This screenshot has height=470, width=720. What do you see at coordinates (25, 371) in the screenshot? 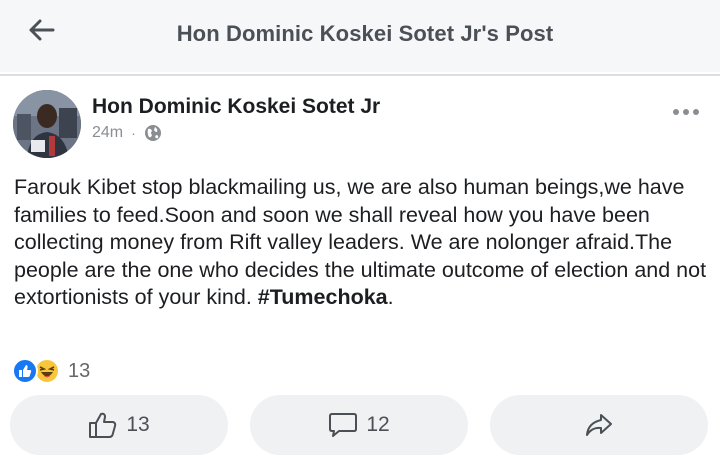
I see `like-reaction-icon` at bounding box center [25, 371].